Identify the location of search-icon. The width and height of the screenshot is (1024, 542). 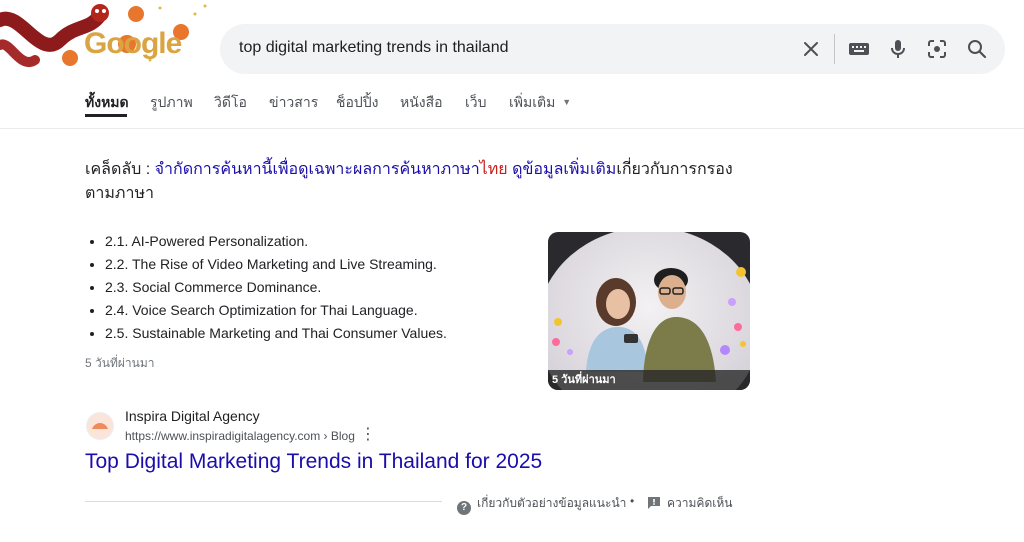
(977, 49).